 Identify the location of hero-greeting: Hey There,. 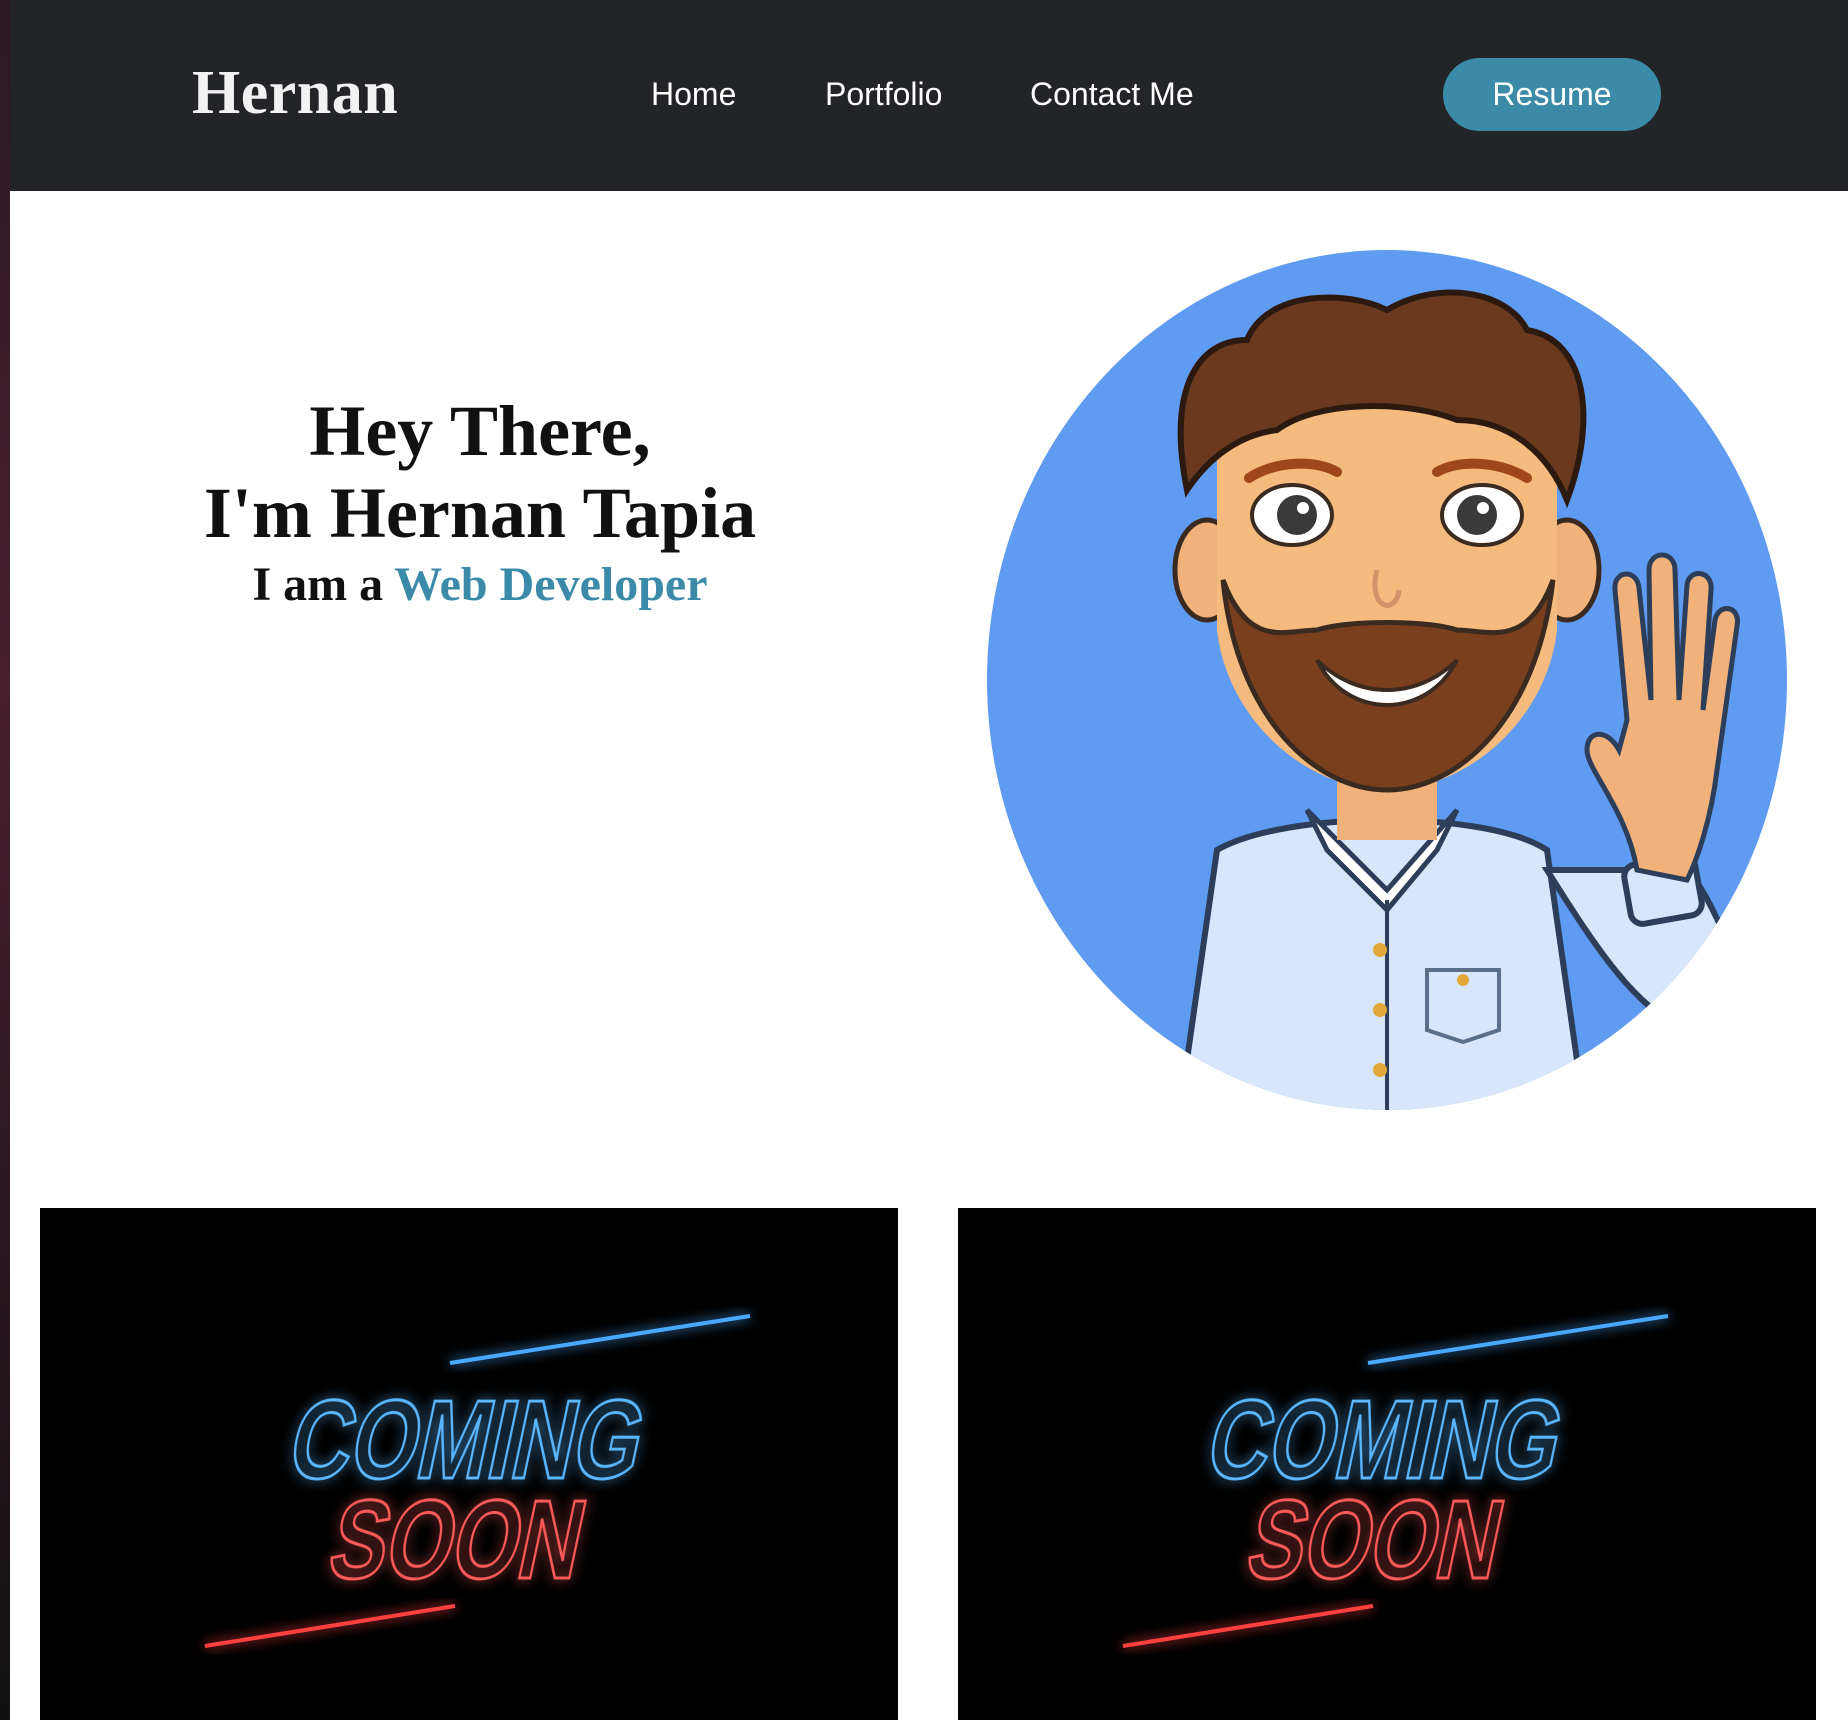
(480, 431).